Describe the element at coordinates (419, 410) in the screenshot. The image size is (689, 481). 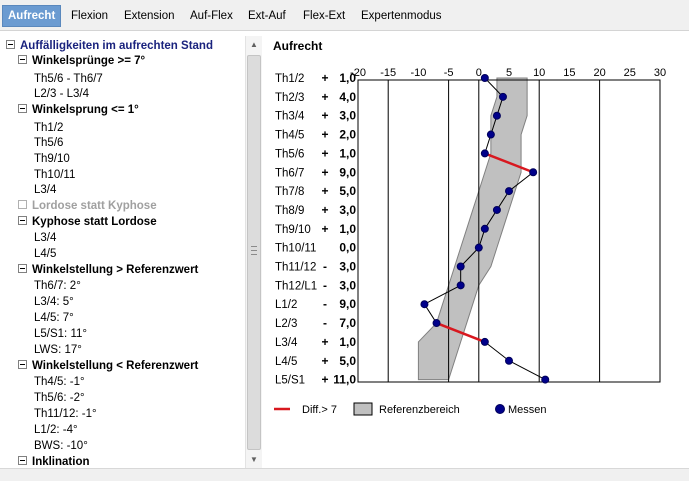
I see `legend-reference-label: Referenzbereich` at that location.